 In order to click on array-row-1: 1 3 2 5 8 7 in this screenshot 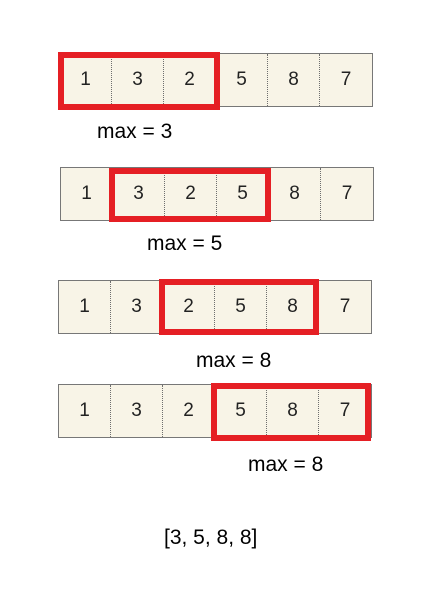, I will do `click(216, 80)`.